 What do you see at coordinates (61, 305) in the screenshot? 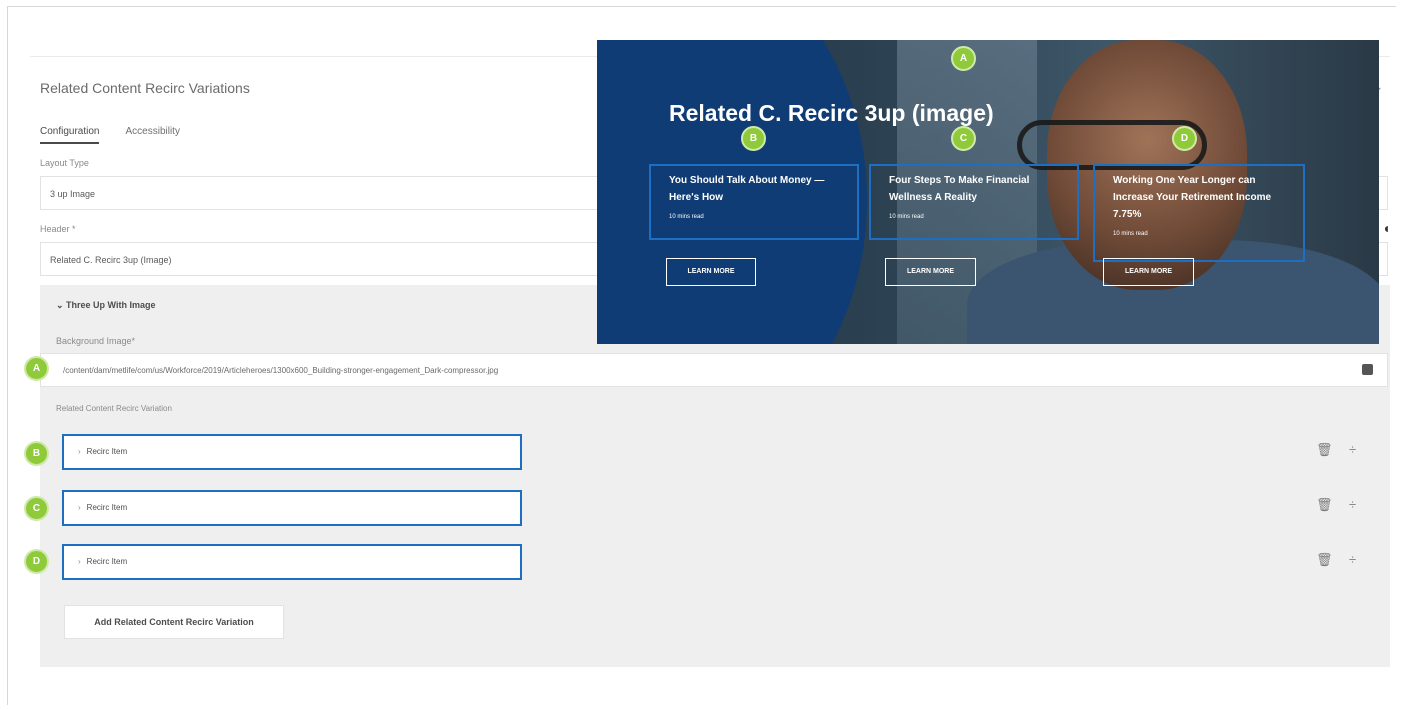
I see `chevron-down-icon: ⌄` at bounding box center [61, 305].